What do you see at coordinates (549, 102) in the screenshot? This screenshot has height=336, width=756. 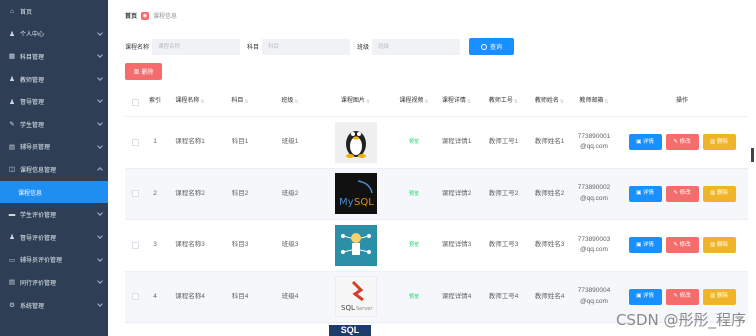 I see `header-teacher-name: 教师姓名 ⇅` at bounding box center [549, 102].